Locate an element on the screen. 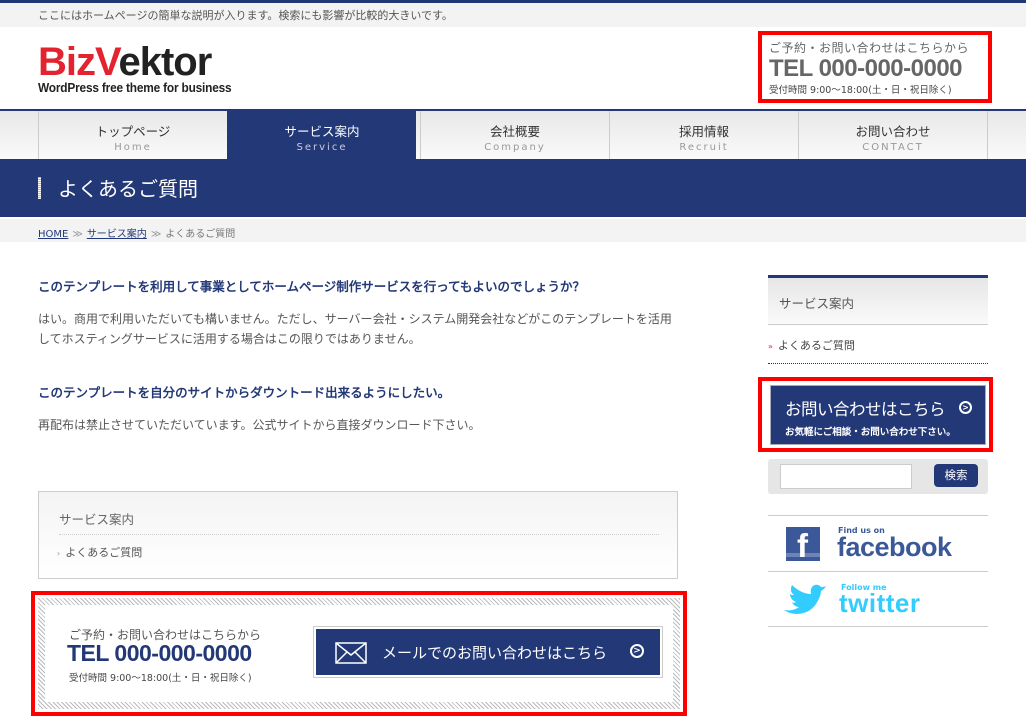 The width and height of the screenshot is (1026, 726). logo-tagline: WordPress free theme for business is located at coordinates (135, 88).